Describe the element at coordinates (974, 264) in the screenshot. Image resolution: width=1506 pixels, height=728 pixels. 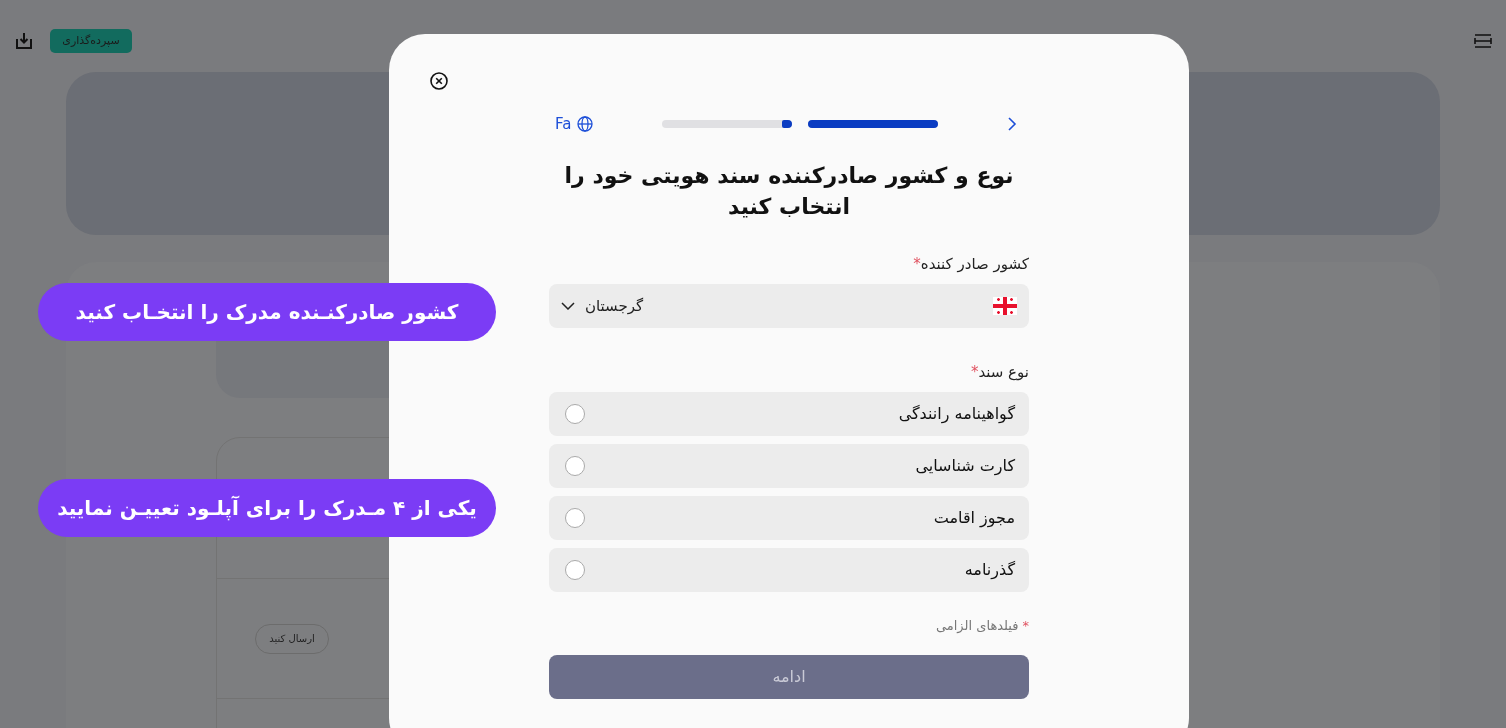
I see `field-label: کشور صادر کننده` at that location.